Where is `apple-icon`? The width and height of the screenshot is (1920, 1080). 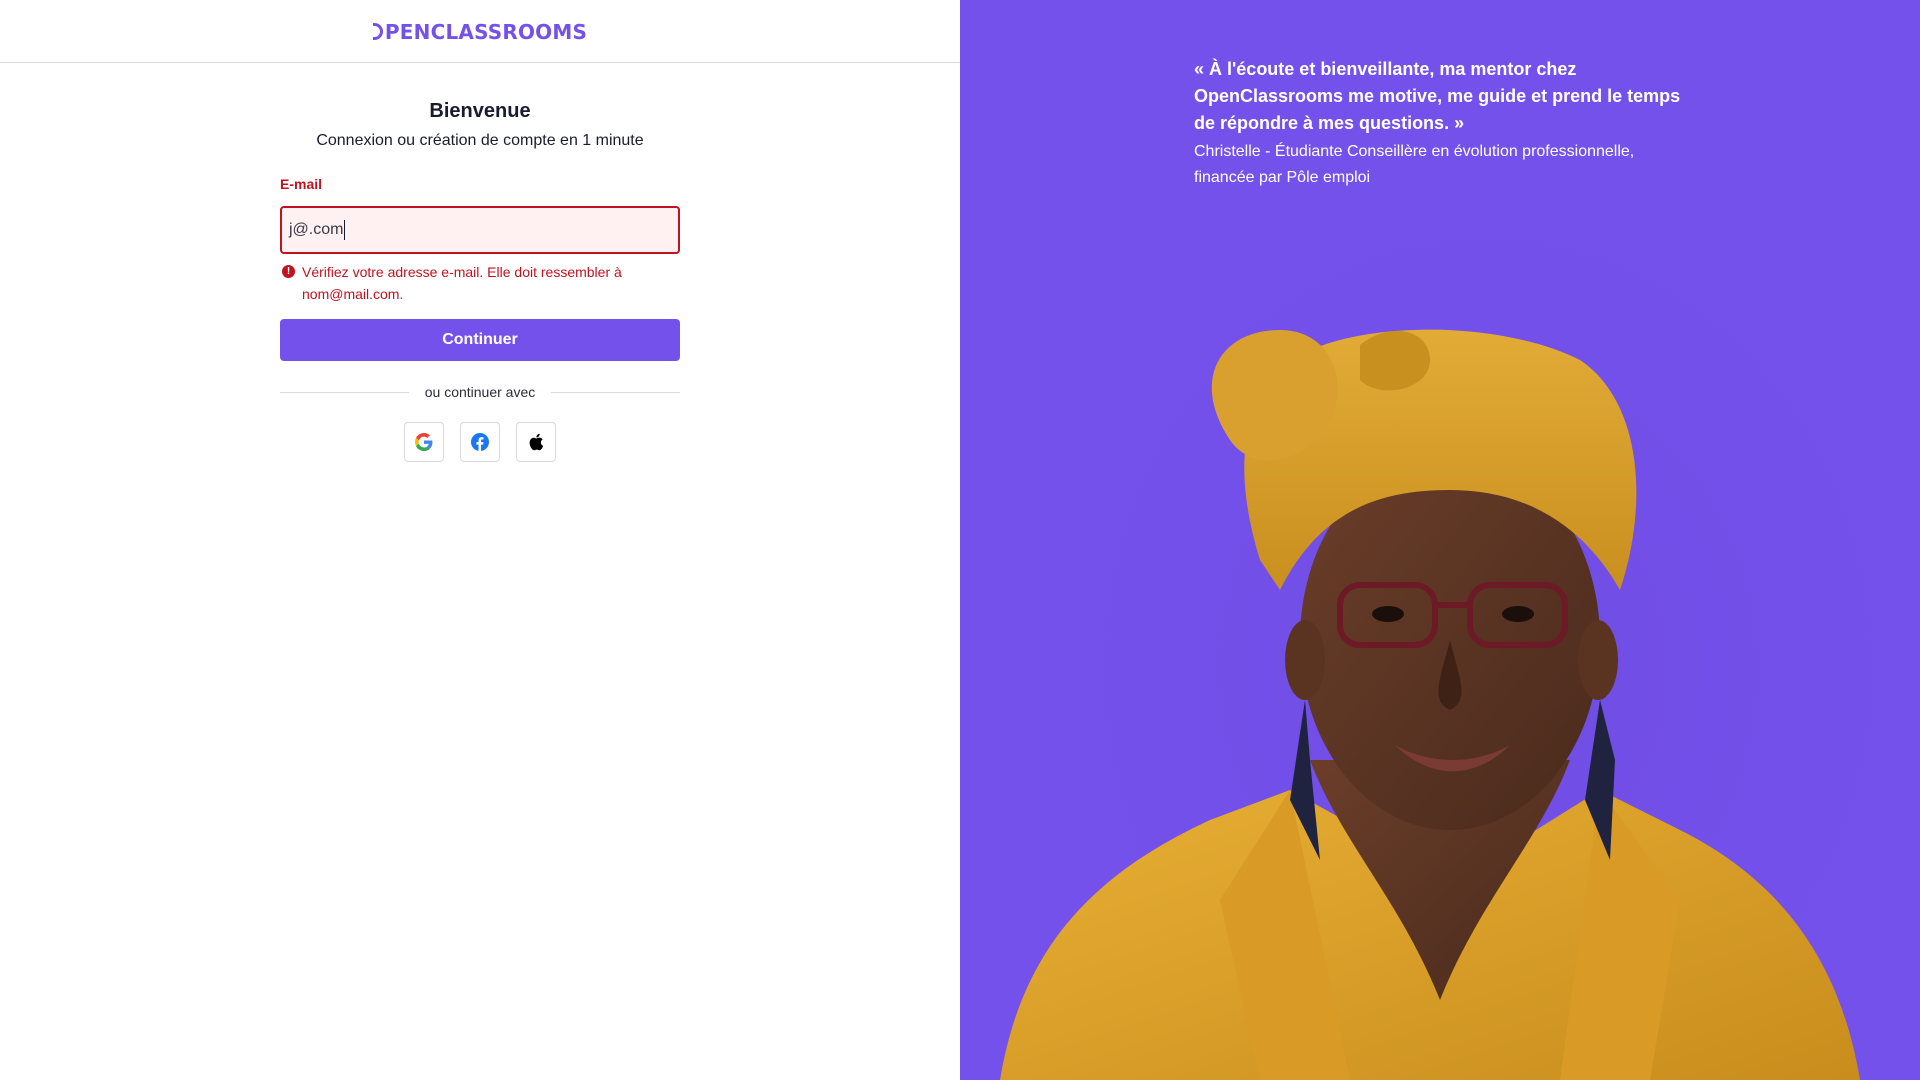 apple-icon is located at coordinates (536, 442).